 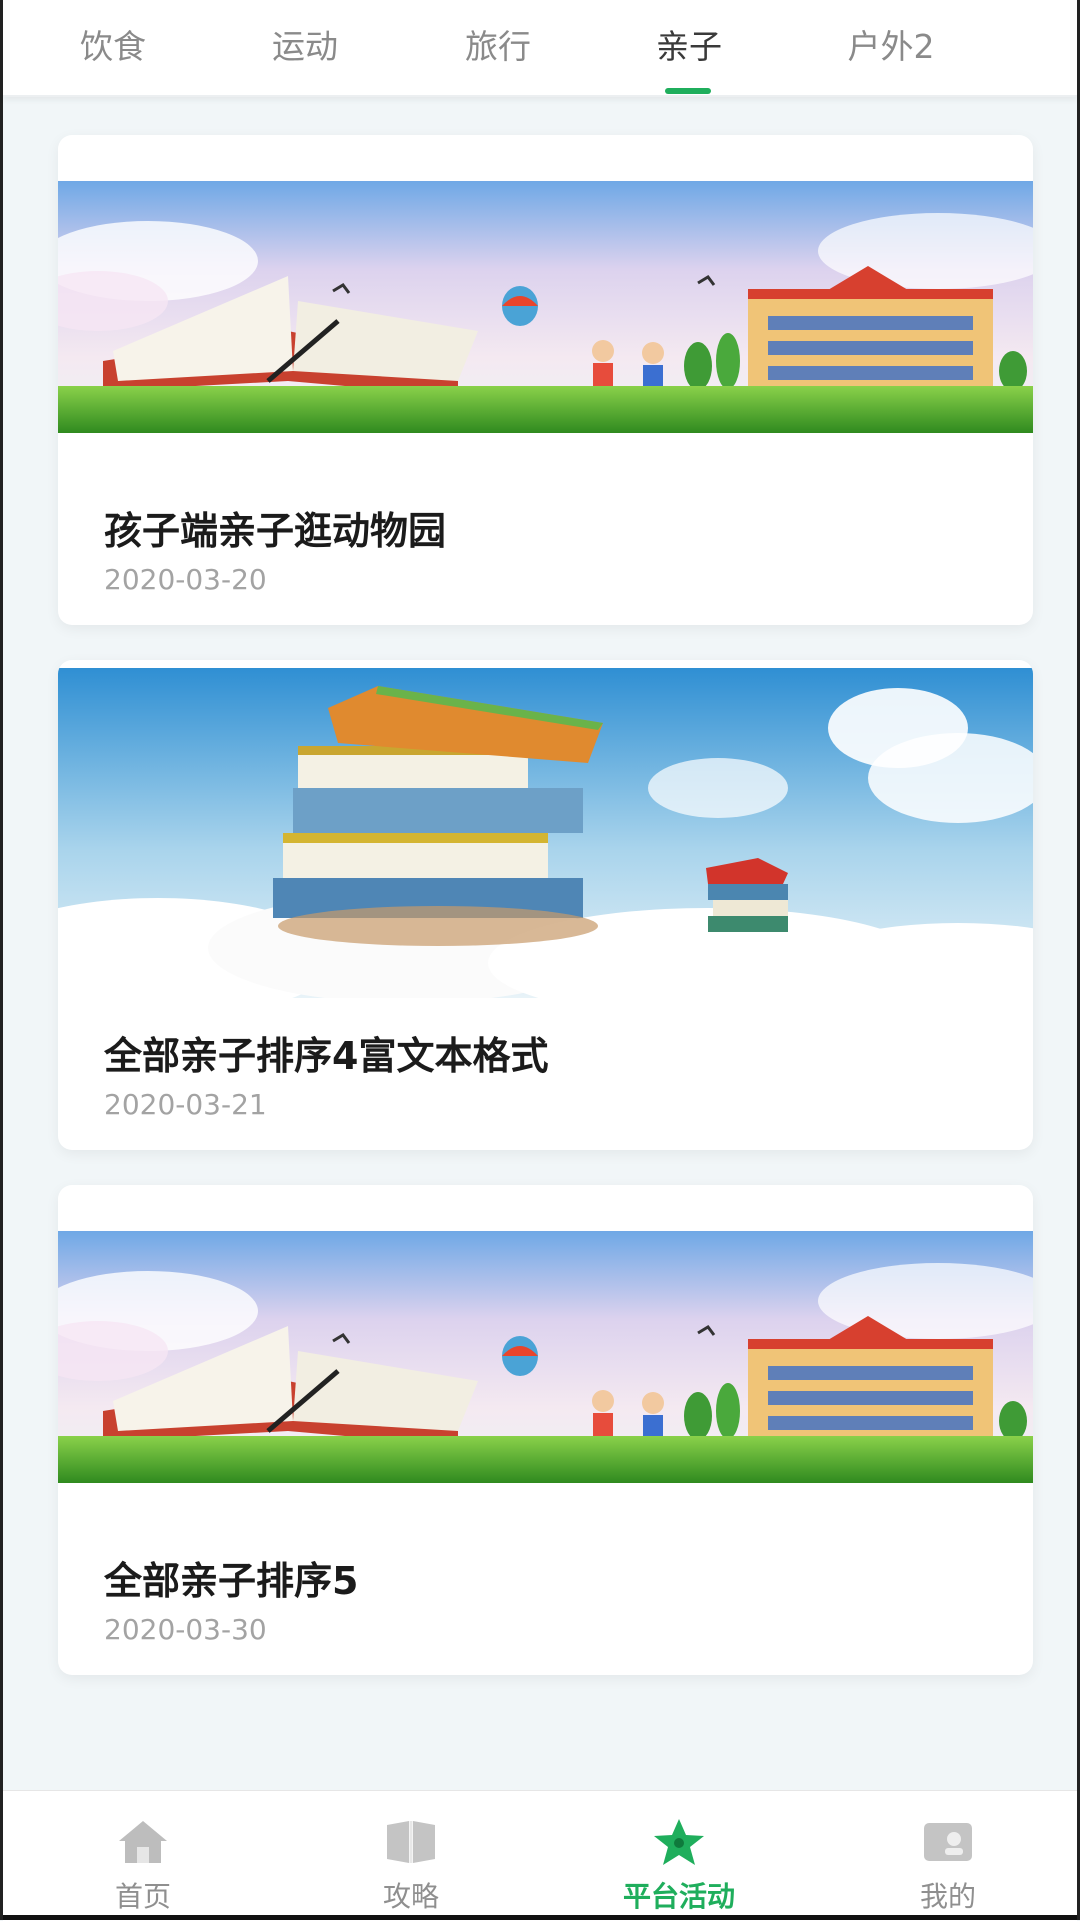 I want to click on category-tab-bar: 饮食 运动 旅行 亲子 户外2, so click(x=540, y=48).